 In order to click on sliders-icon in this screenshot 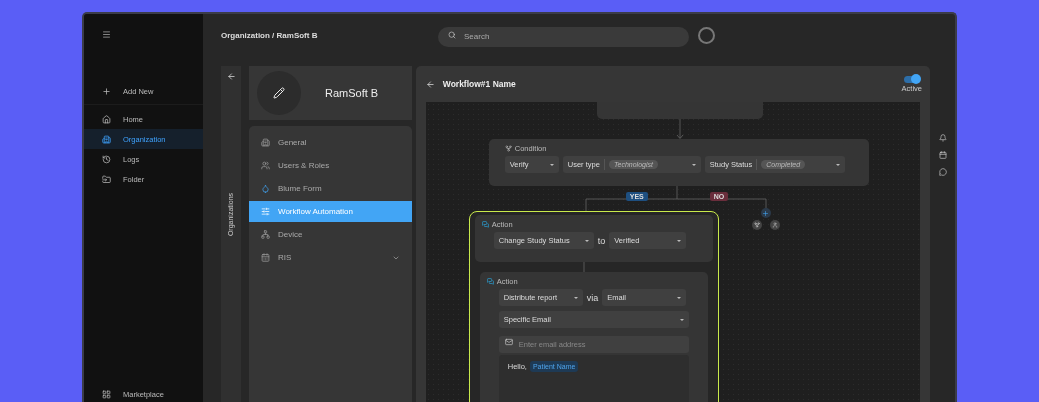, I will do `click(265, 211)`.